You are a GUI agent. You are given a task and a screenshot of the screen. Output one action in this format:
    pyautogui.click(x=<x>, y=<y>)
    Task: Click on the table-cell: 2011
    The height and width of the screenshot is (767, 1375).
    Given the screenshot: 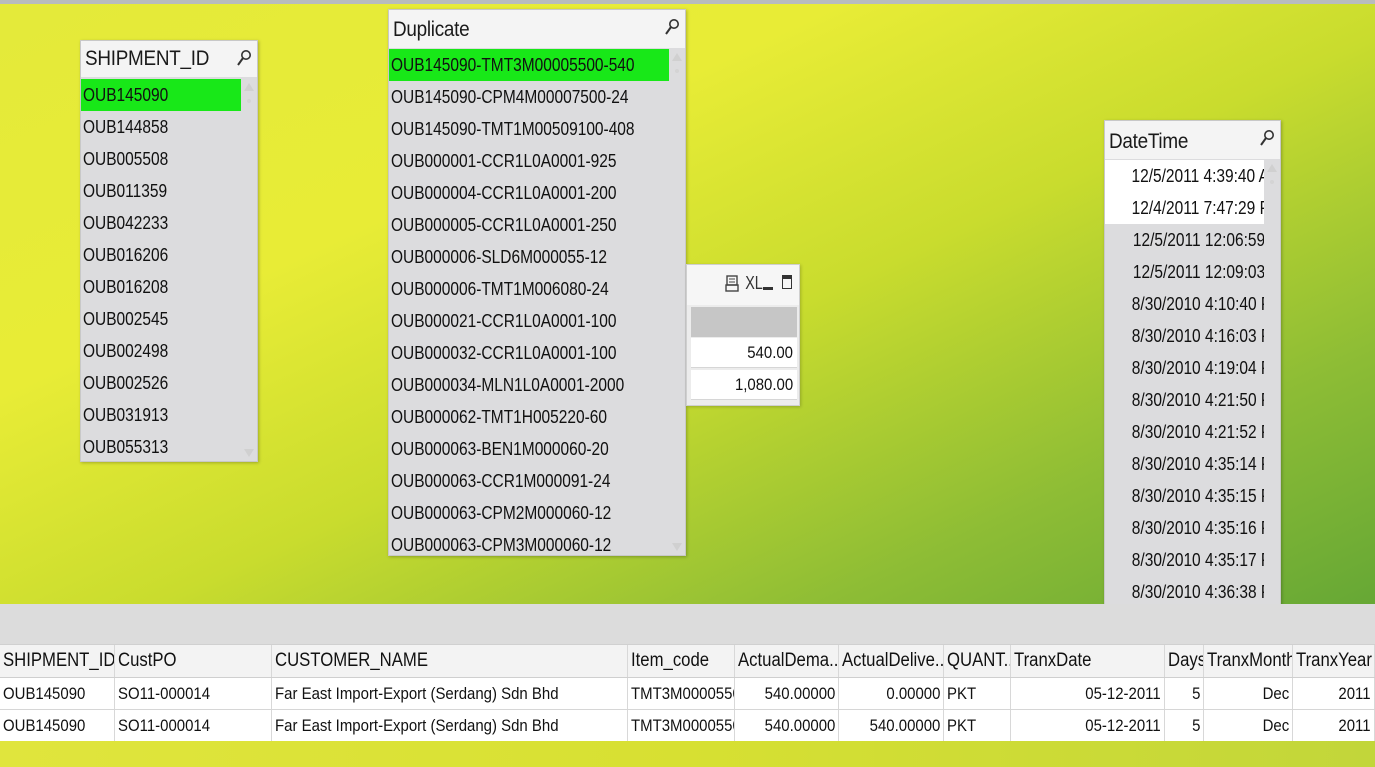 What is the action you would take?
    pyautogui.click(x=1334, y=725)
    